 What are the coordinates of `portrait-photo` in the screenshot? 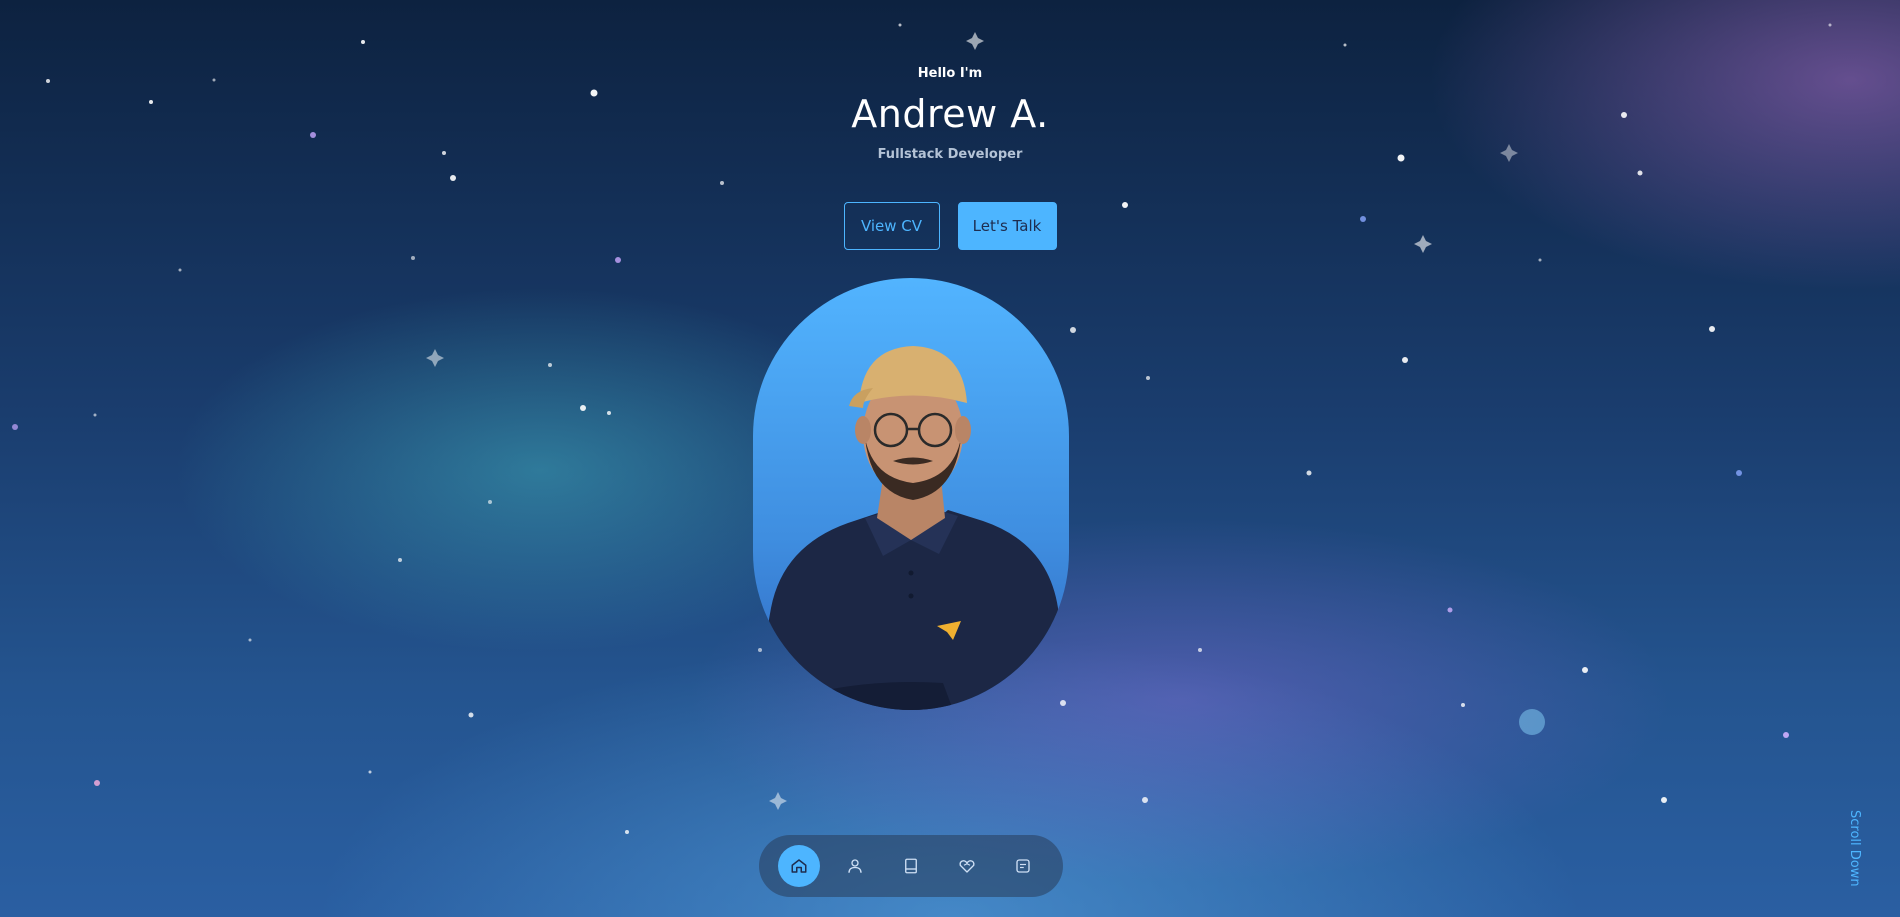 It's located at (911, 494).